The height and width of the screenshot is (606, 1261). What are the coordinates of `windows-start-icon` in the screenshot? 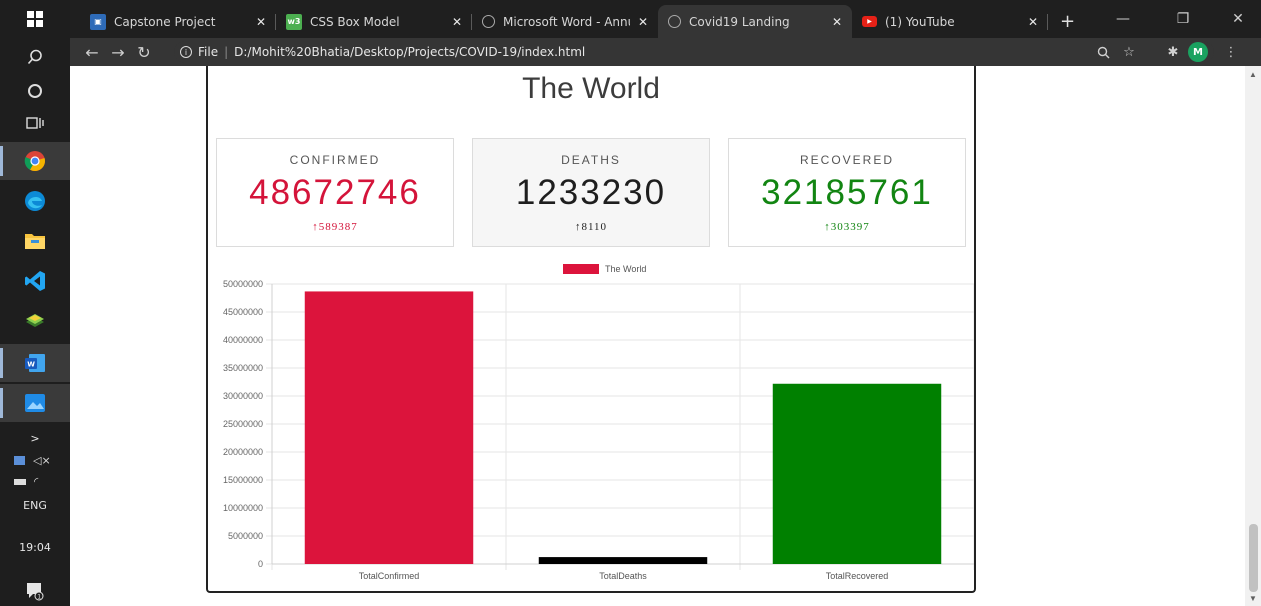 It's located at (35, 19).